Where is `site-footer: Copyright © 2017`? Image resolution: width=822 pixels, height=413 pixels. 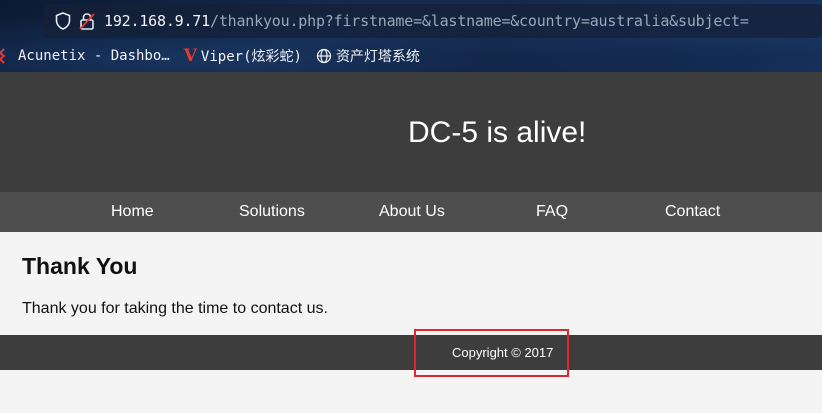
site-footer: Copyright © 2017 is located at coordinates (411, 352).